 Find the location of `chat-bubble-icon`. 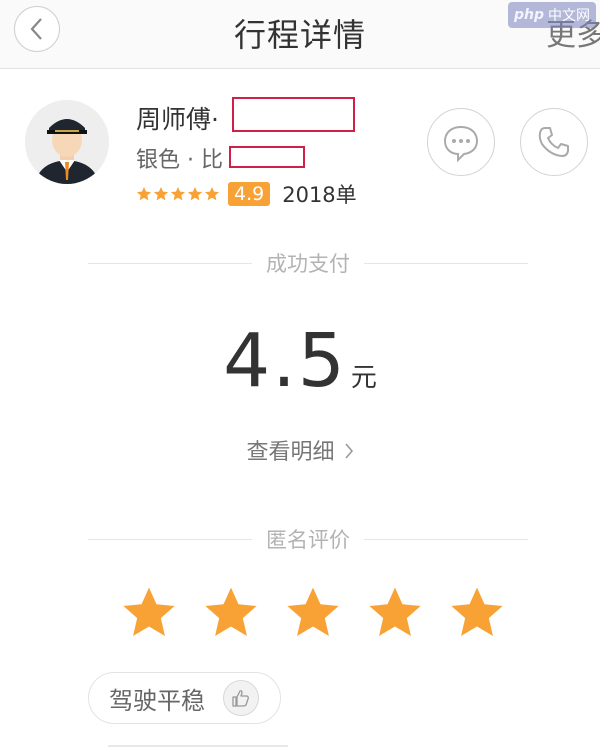

chat-bubble-icon is located at coordinates (461, 143).